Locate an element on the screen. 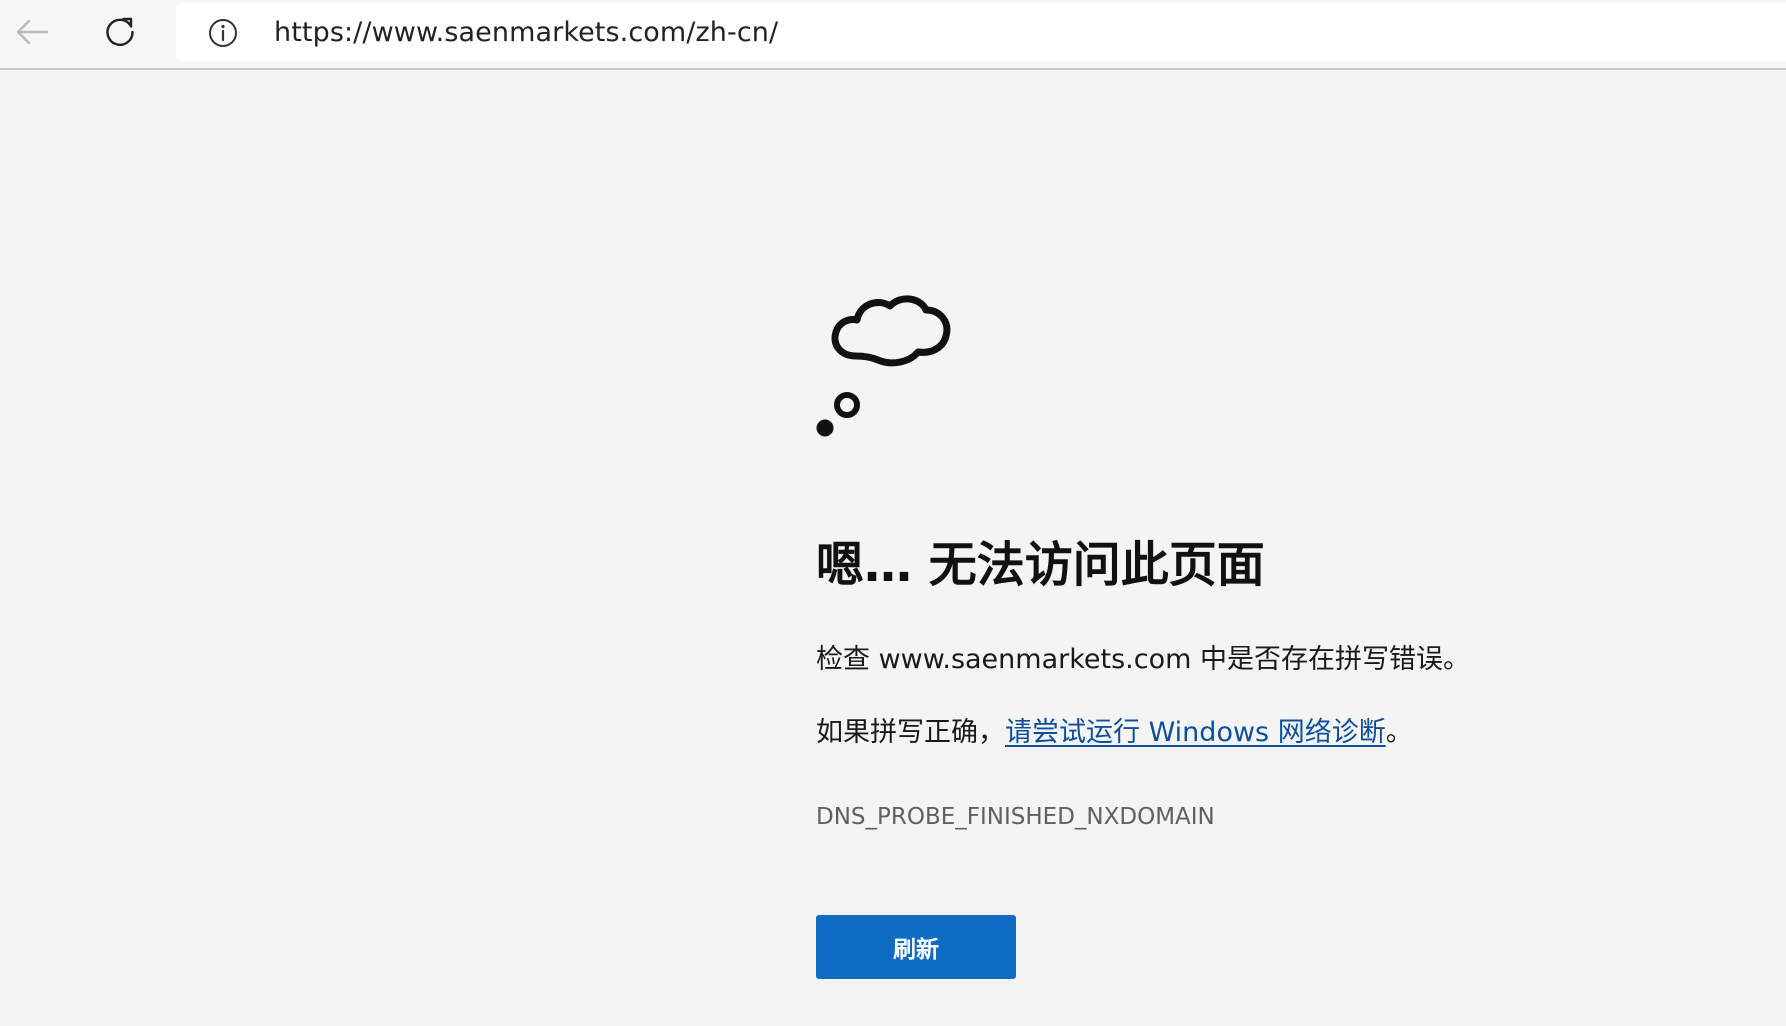 The width and height of the screenshot is (1786, 1026). refresh-icon is located at coordinates (120, 31).